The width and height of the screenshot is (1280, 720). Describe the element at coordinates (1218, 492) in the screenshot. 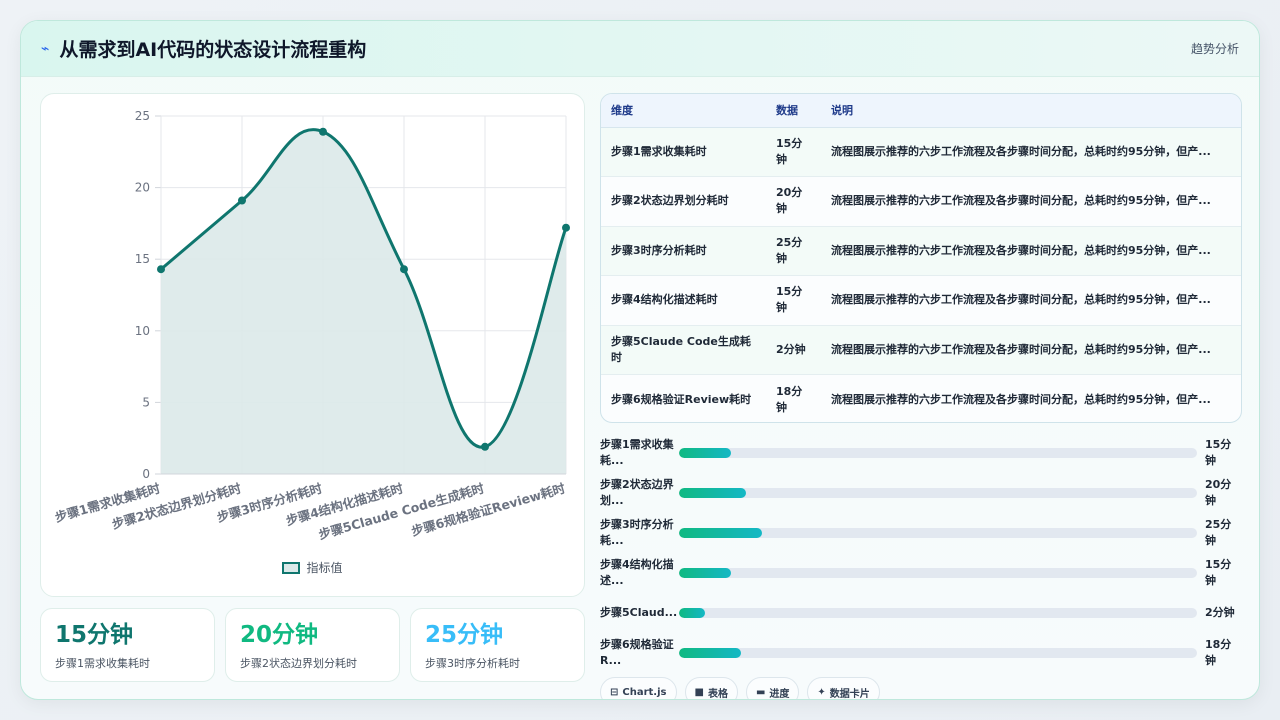

I see `progress-value: 20分钟` at that location.